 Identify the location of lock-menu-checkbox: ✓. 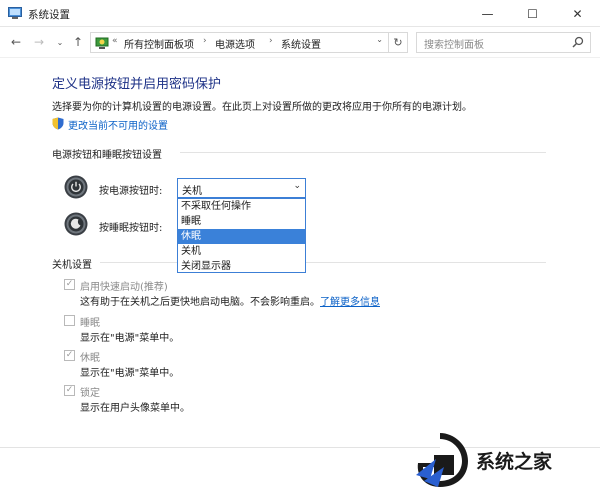
(69, 390).